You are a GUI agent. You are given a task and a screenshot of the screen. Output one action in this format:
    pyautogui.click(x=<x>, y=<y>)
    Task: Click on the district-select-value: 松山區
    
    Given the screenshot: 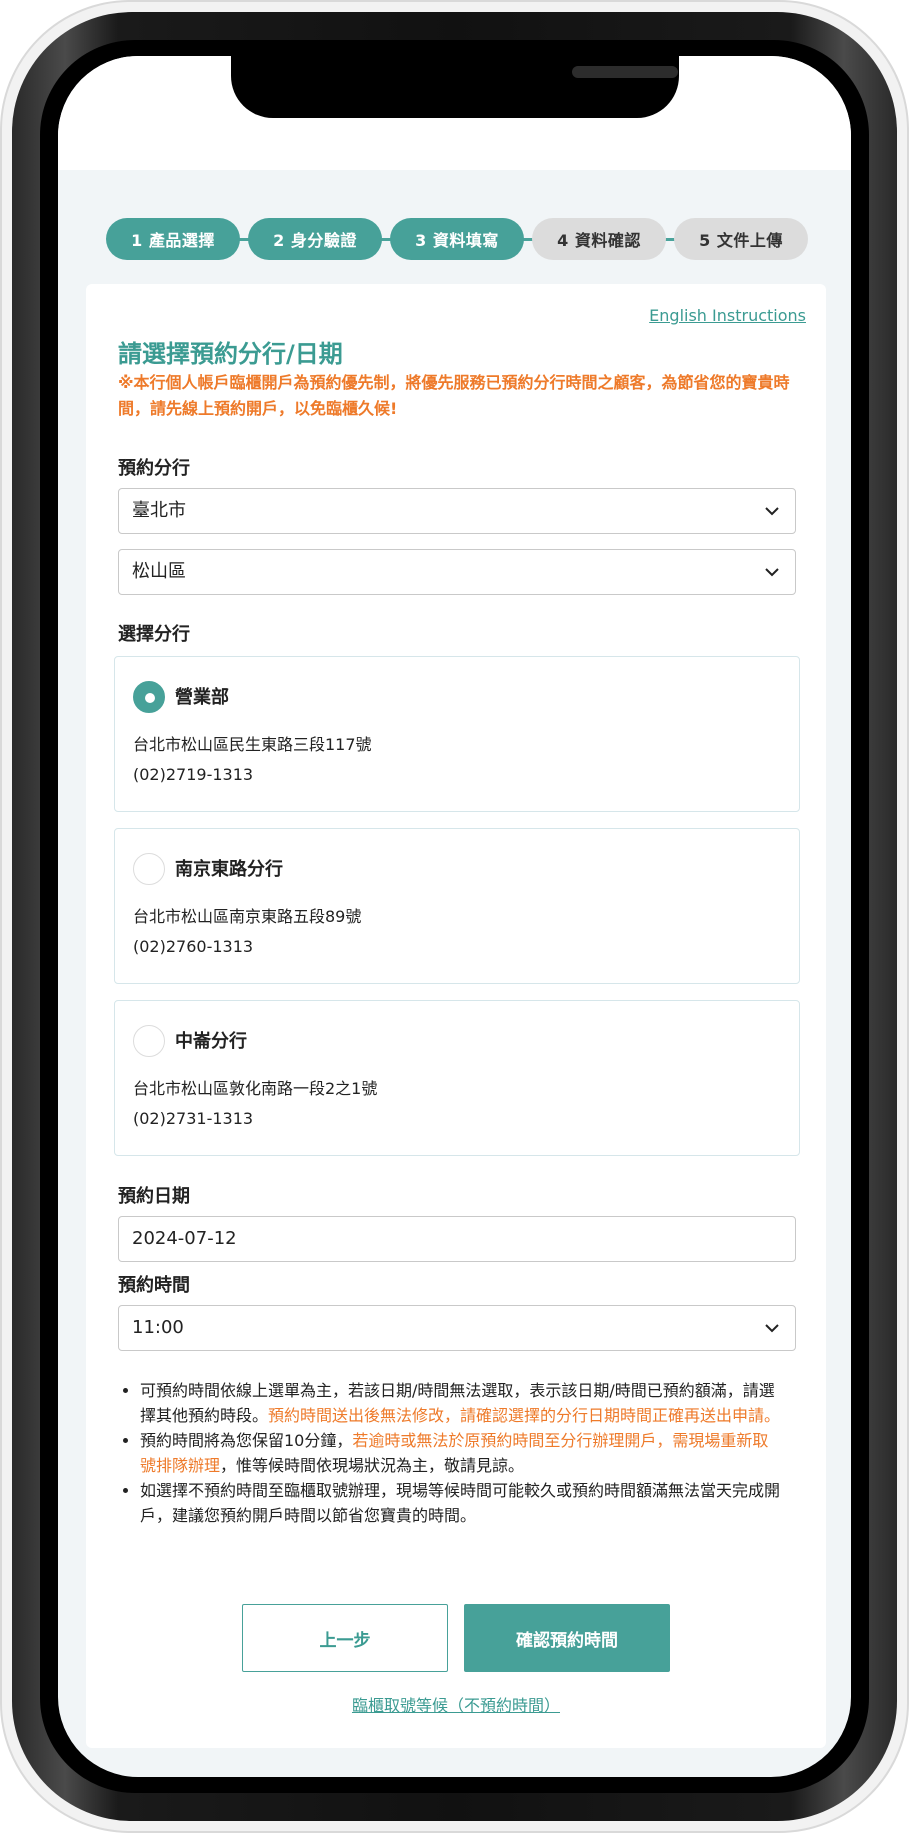 What is the action you would take?
    pyautogui.click(x=159, y=571)
    